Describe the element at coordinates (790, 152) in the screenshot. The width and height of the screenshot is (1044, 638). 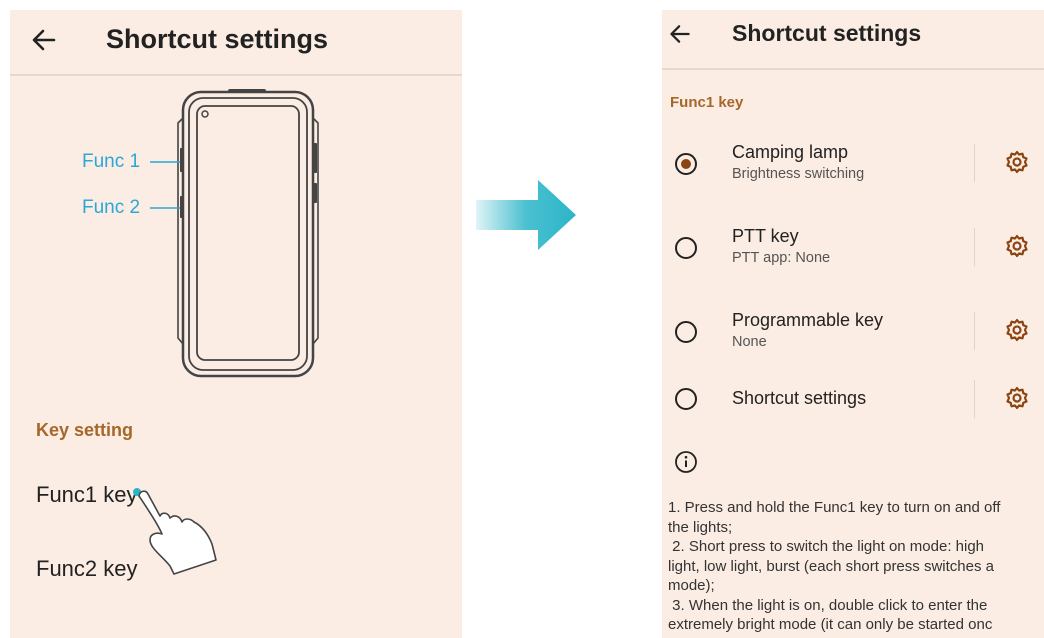
I see `option-title: Camping lamp` at that location.